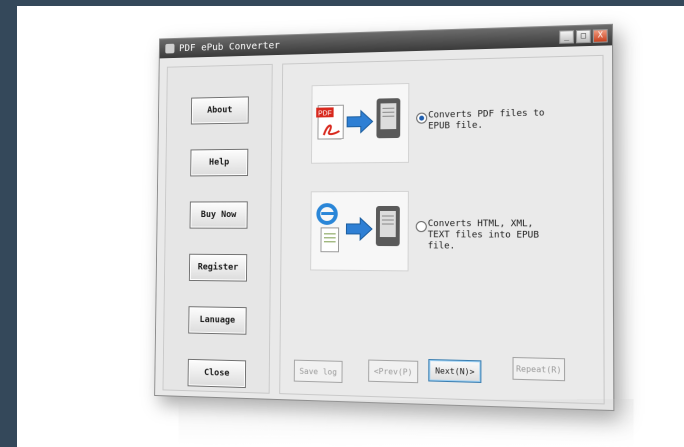 Image resolution: width=684 pixels, height=447 pixels. I want to click on option-thumbnail, so click(359, 231).